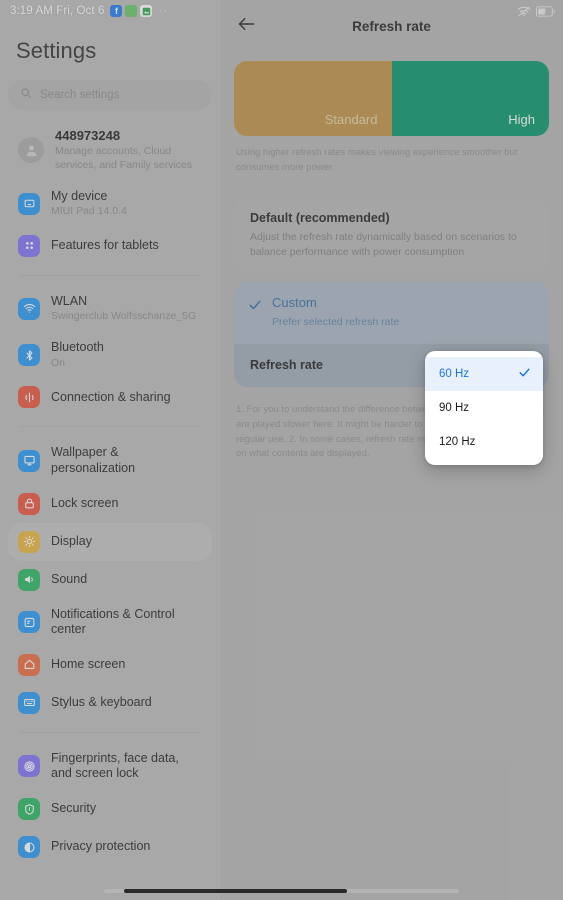 This screenshot has height=900, width=563. I want to click on sidebar-item-text: Stylus & keyboard, so click(101, 703).